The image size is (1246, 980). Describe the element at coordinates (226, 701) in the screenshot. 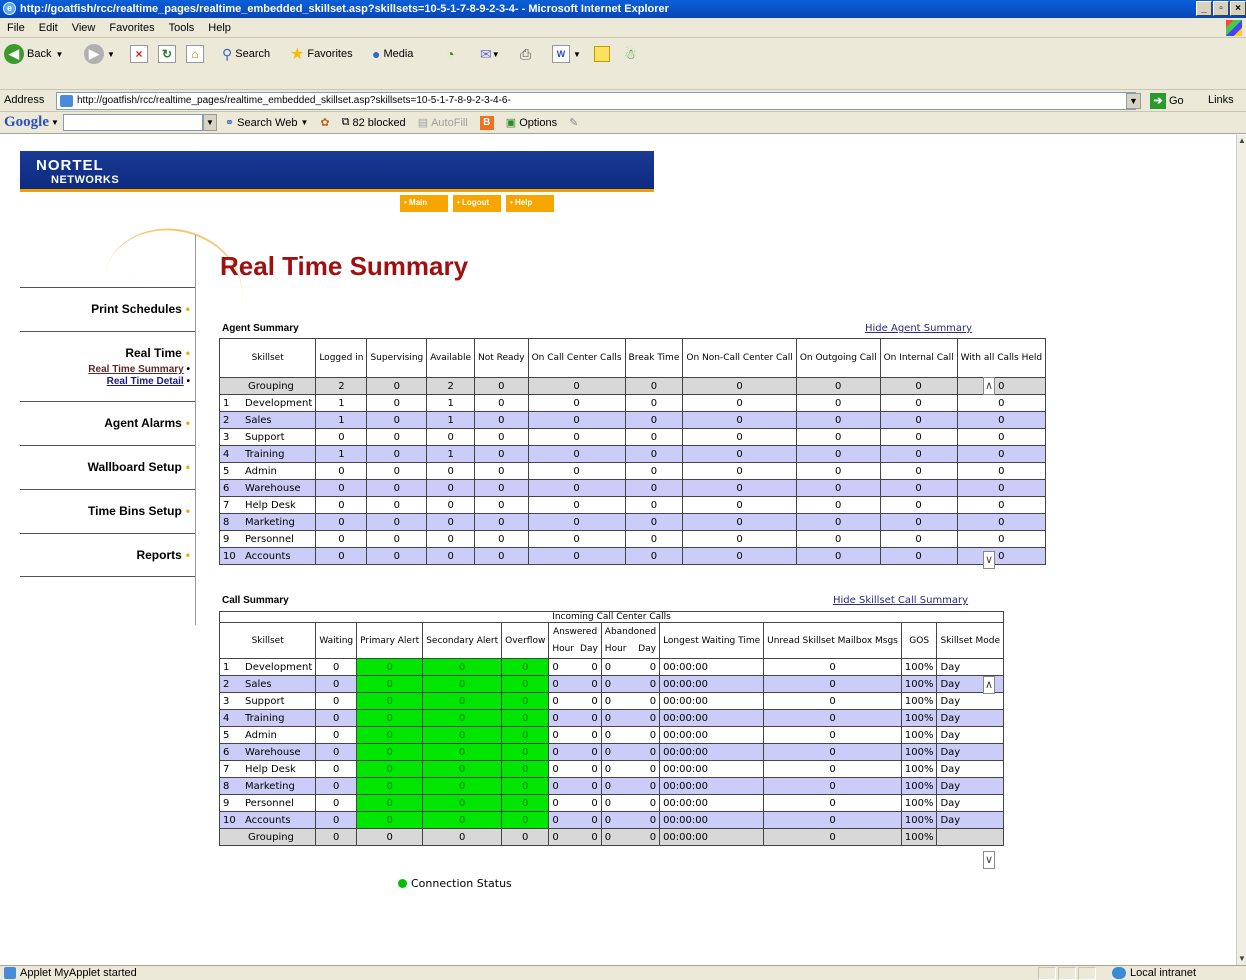

I see `skillset-number: 3` at that location.